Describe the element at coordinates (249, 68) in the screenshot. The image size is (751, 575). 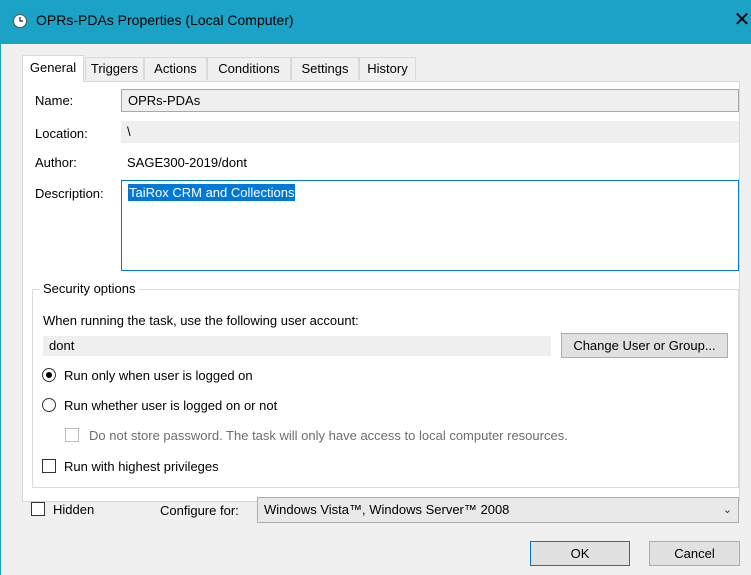
I see `tab-conditions: Conditions` at that location.